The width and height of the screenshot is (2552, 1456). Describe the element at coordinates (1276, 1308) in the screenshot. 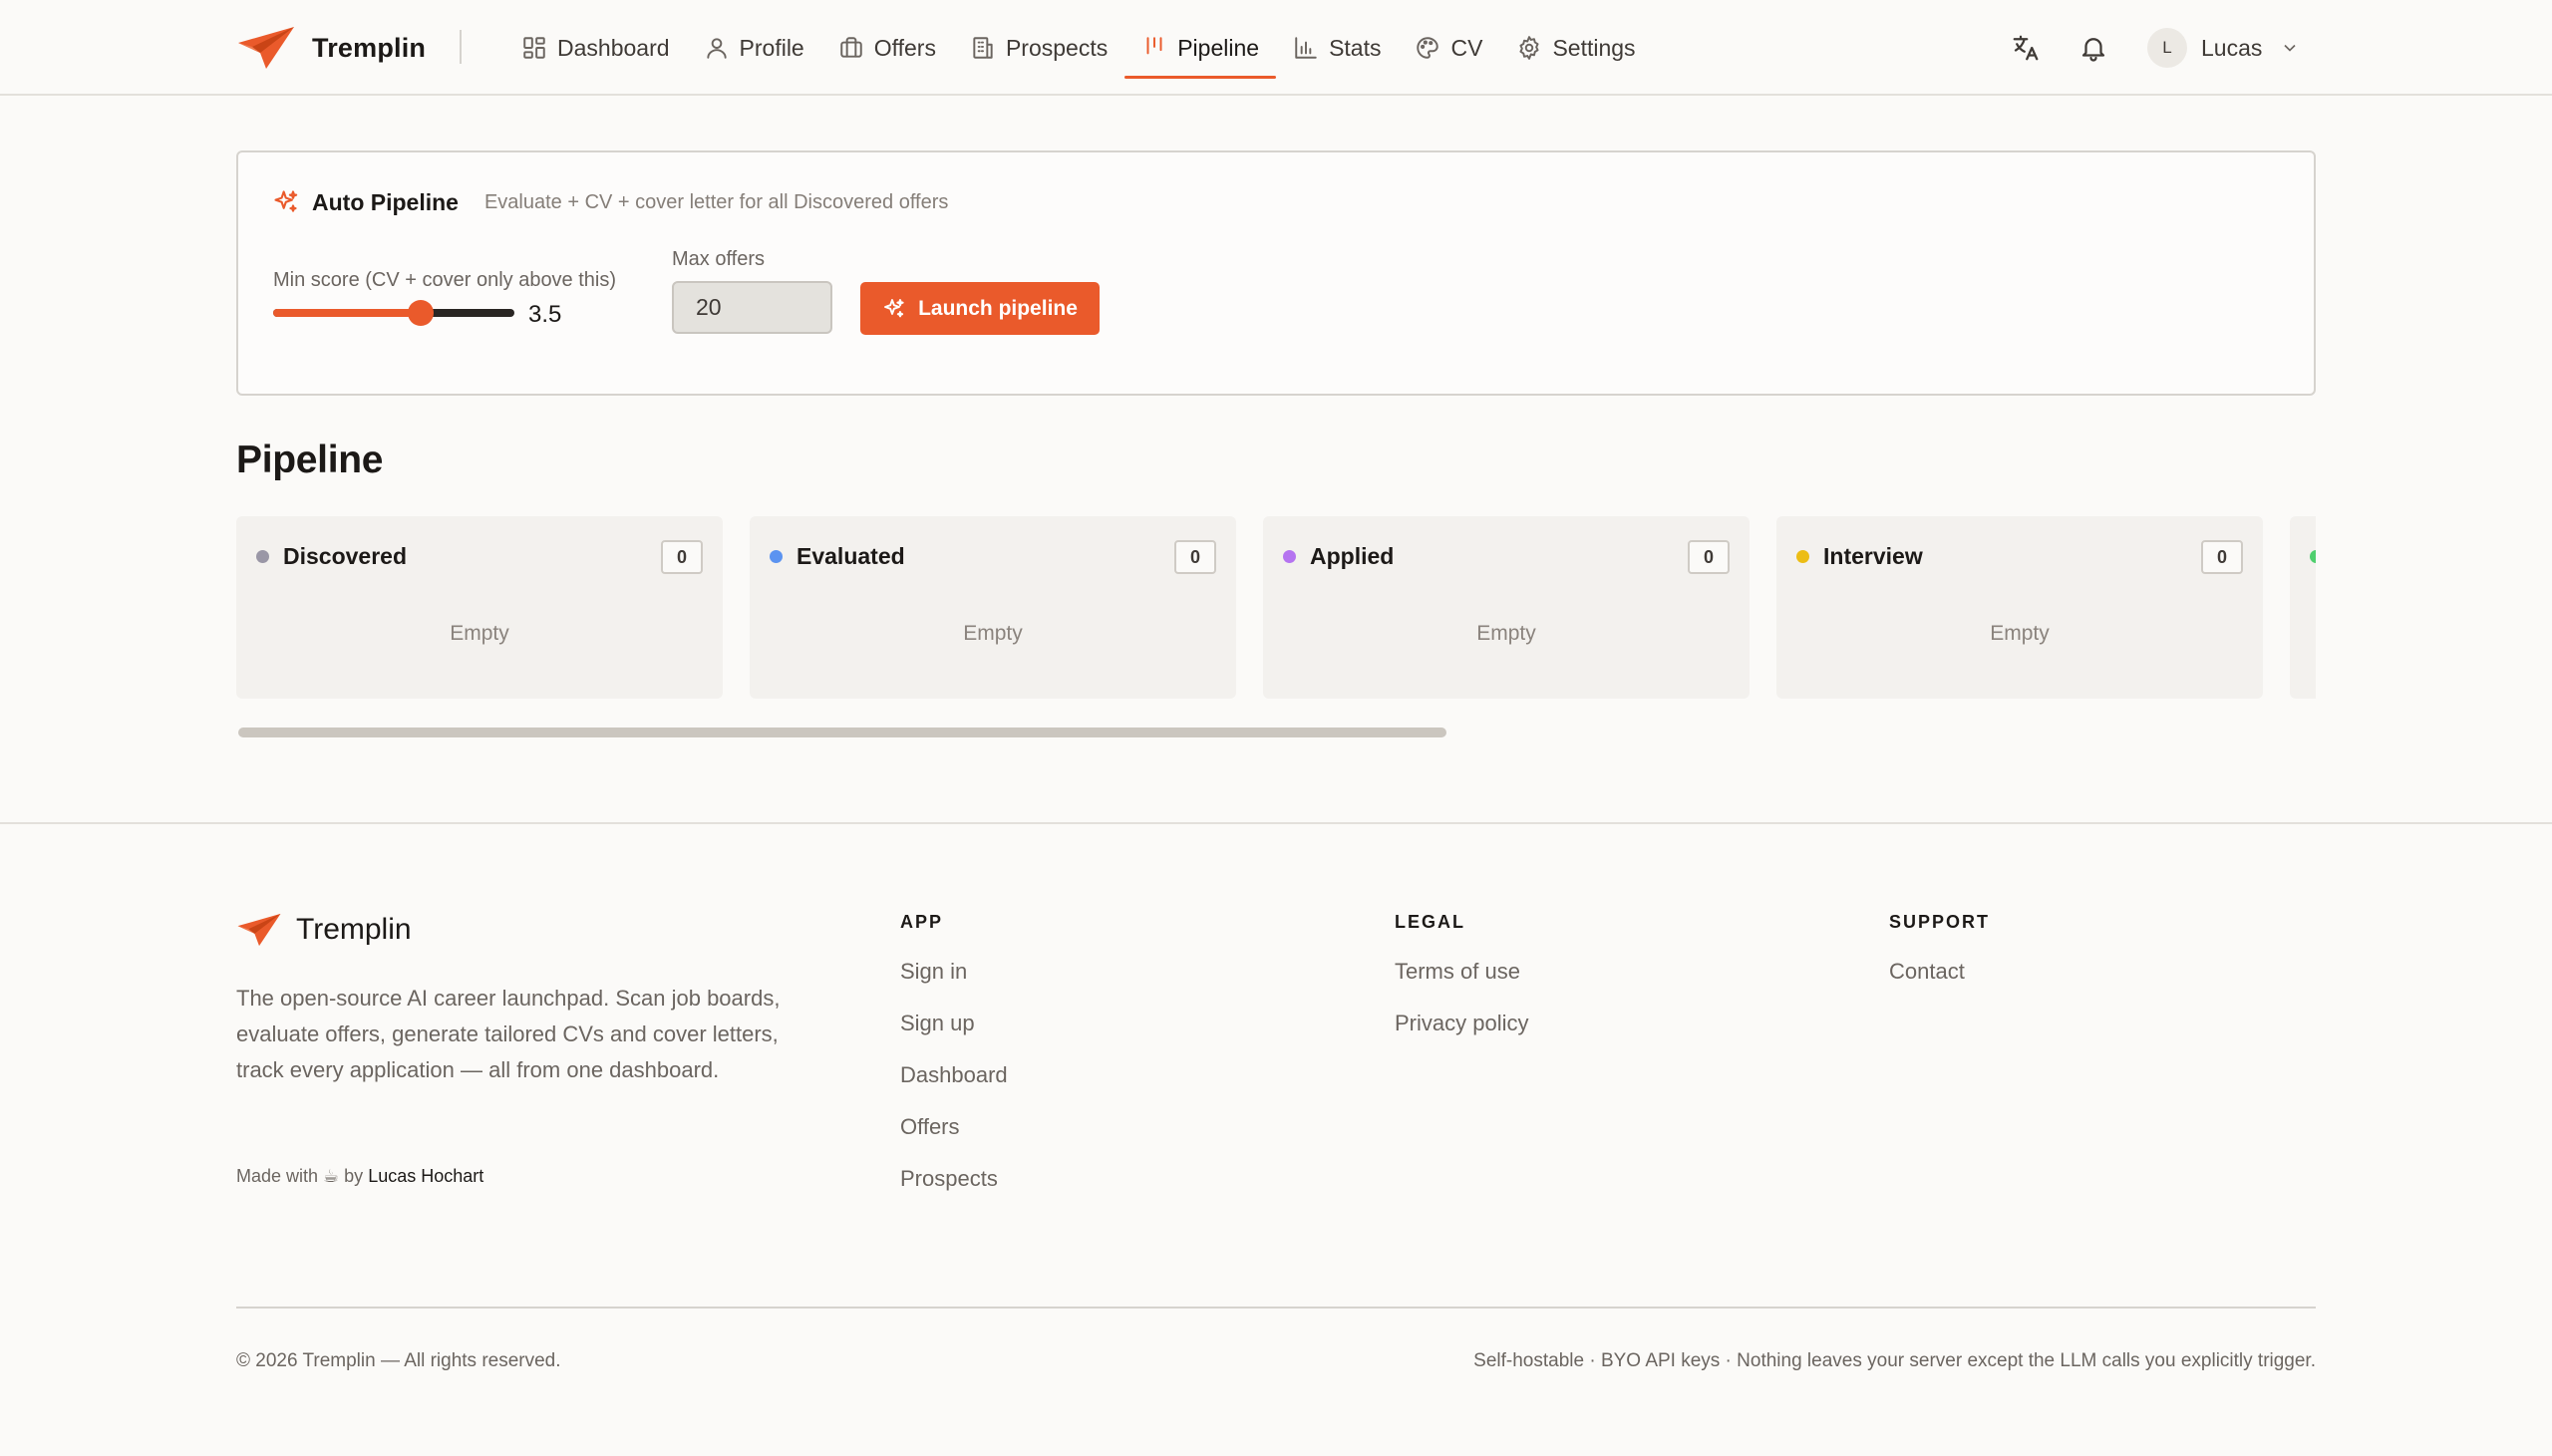

I see `footer-divider` at that location.